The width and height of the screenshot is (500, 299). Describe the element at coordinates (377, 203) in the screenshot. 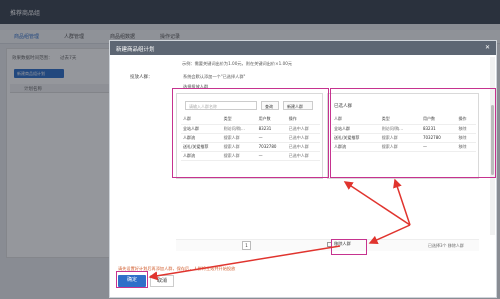

I see `arrow-to-selected` at that location.